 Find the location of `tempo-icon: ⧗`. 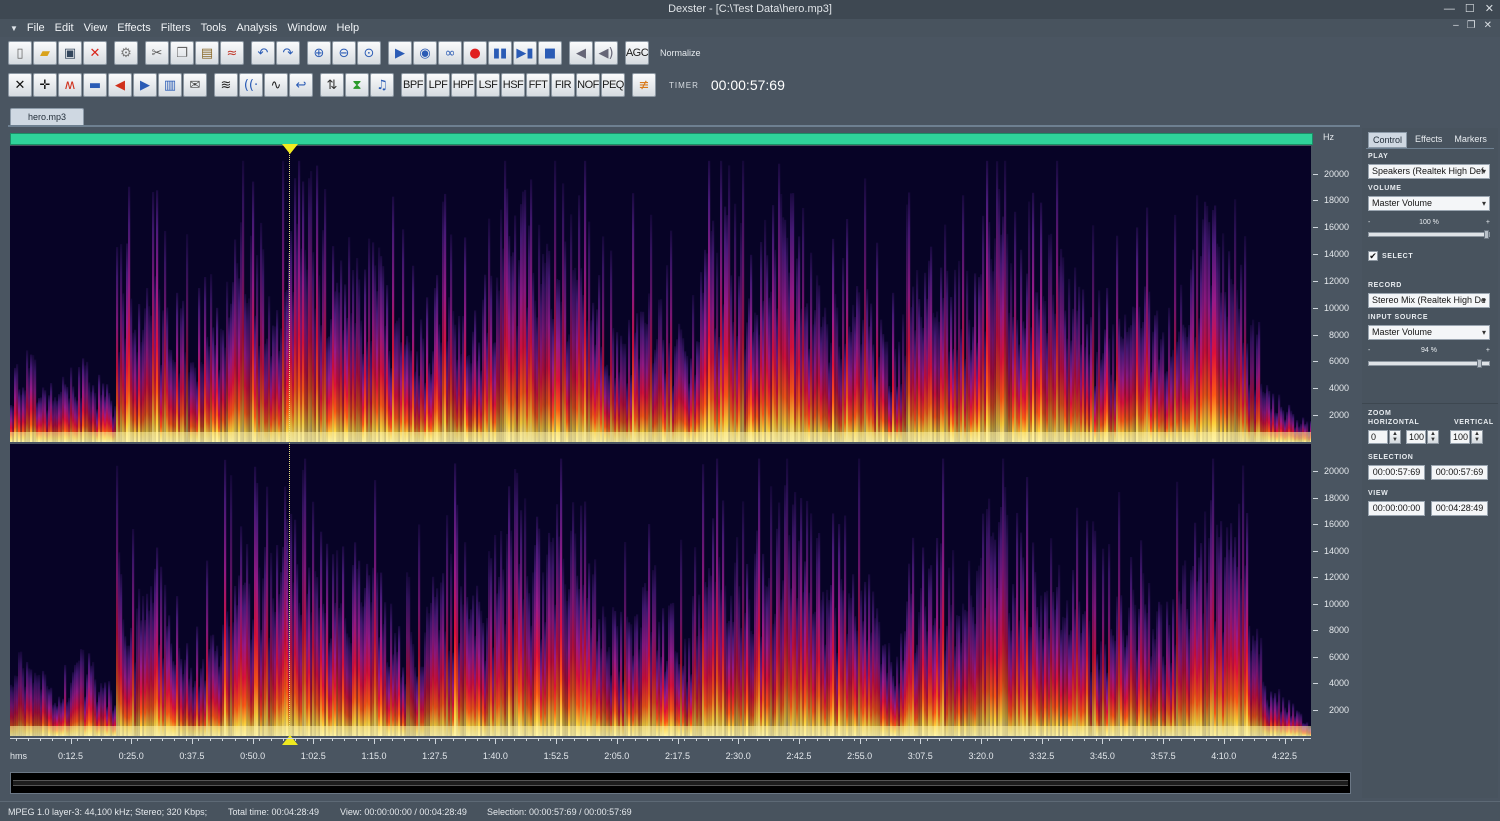

tempo-icon: ⧗ is located at coordinates (357, 85).